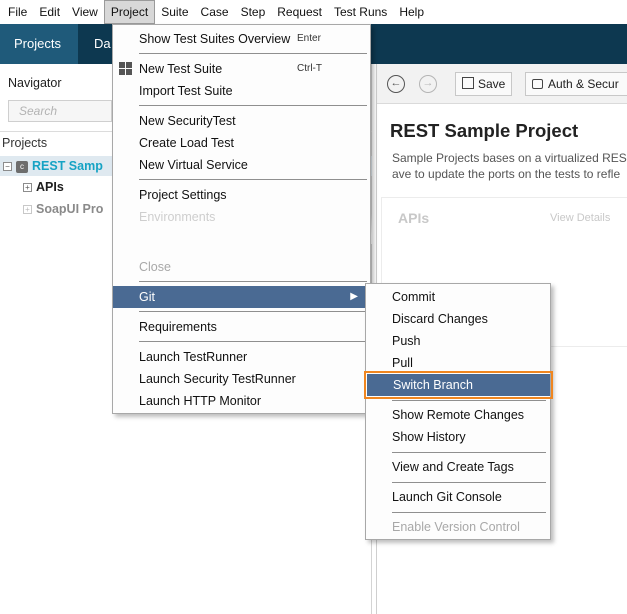 The width and height of the screenshot is (627, 614). Describe the element at coordinates (39, 44) in the screenshot. I see `tab-projects: Projects` at that location.